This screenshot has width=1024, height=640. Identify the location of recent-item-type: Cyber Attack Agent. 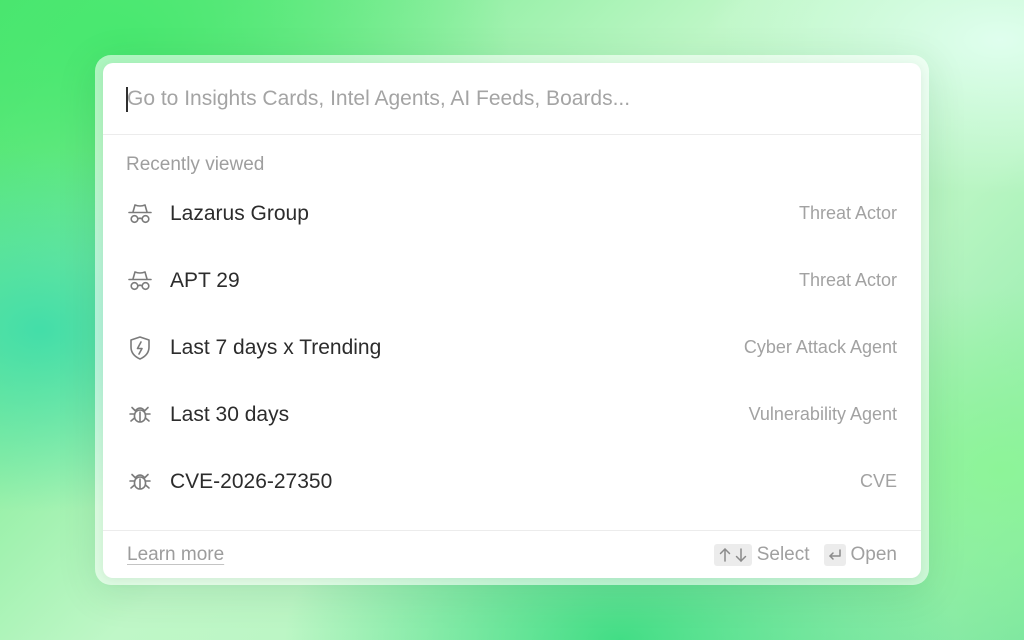
(820, 347).